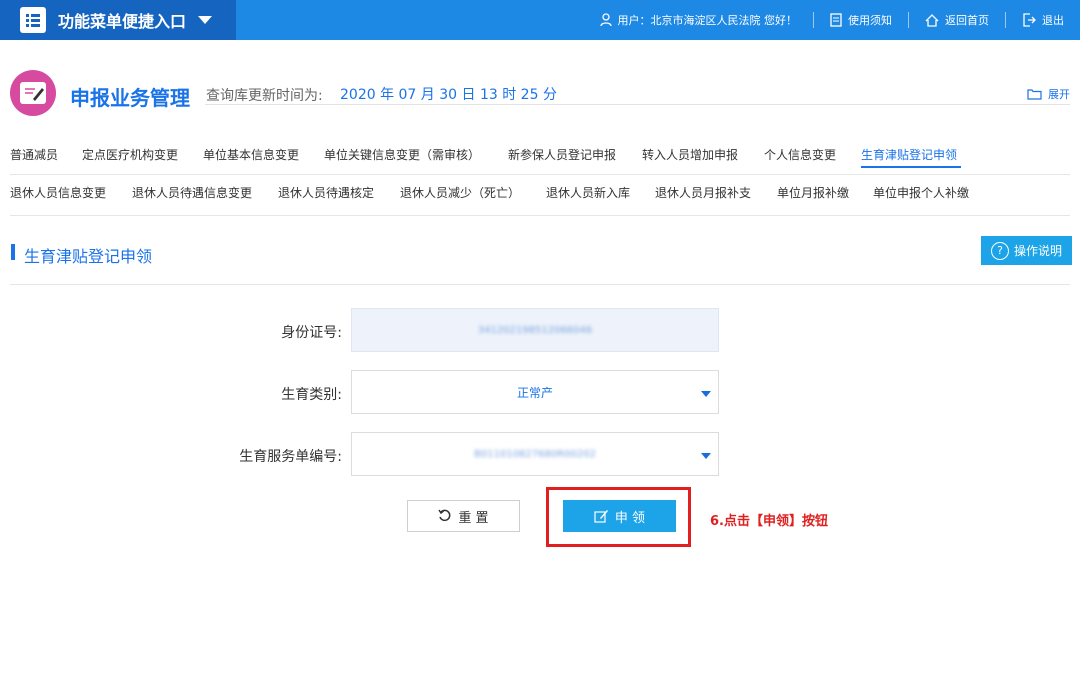 This screenshot has width=1080, height=681. Describe the element at coordinates (290, 457) in the screenshot. I see `service-number-label: 生育服务单编号:` at that location.